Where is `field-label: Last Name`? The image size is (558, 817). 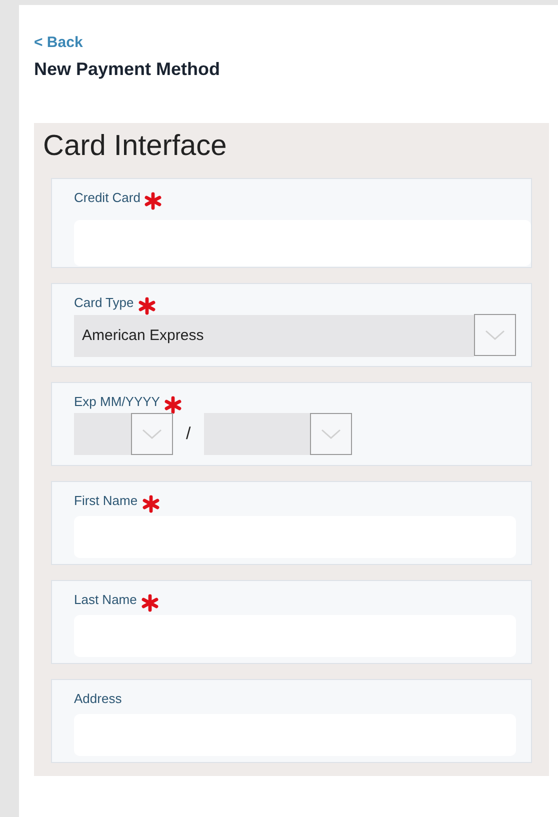 field-label: Last Name is located at coordinates (105, 600).